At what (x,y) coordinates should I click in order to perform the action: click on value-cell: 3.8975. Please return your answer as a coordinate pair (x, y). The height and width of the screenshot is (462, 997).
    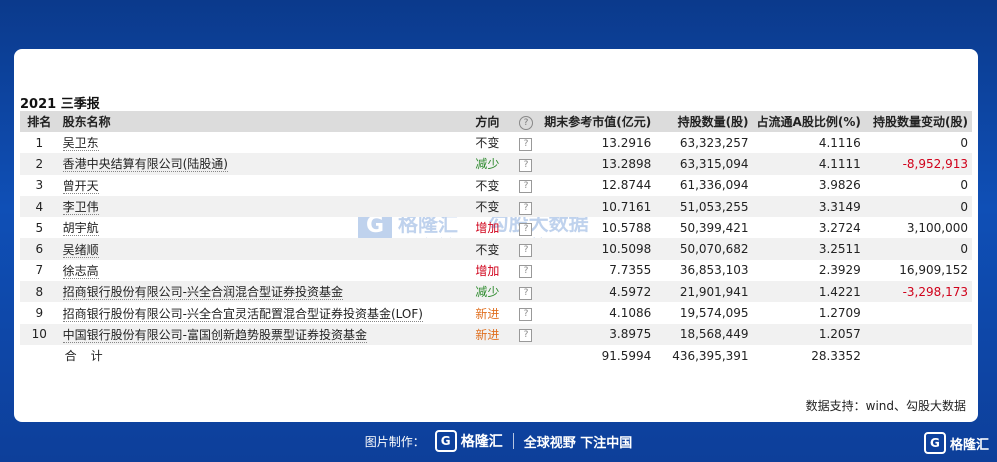
    Looking at the image, I should click on (598, 334).